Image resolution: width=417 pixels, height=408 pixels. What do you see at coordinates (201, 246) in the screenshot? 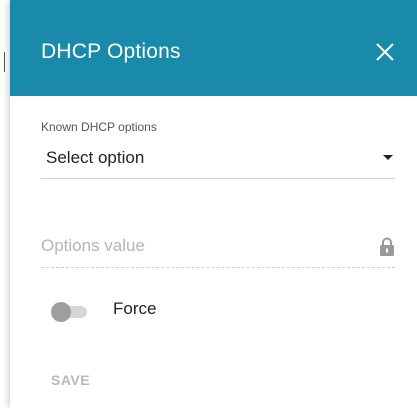
I see `options-value-input` at bounding box center [201, 246].